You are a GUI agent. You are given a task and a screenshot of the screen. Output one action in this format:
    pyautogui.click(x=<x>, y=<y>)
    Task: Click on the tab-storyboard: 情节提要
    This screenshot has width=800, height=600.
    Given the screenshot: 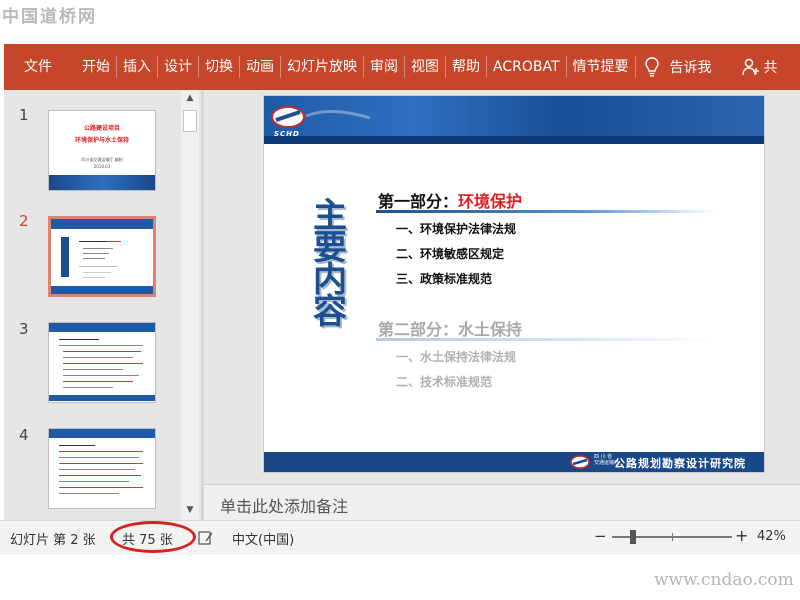 What is the action you would take?
    pyautogui.click(x=601, y=67)
    